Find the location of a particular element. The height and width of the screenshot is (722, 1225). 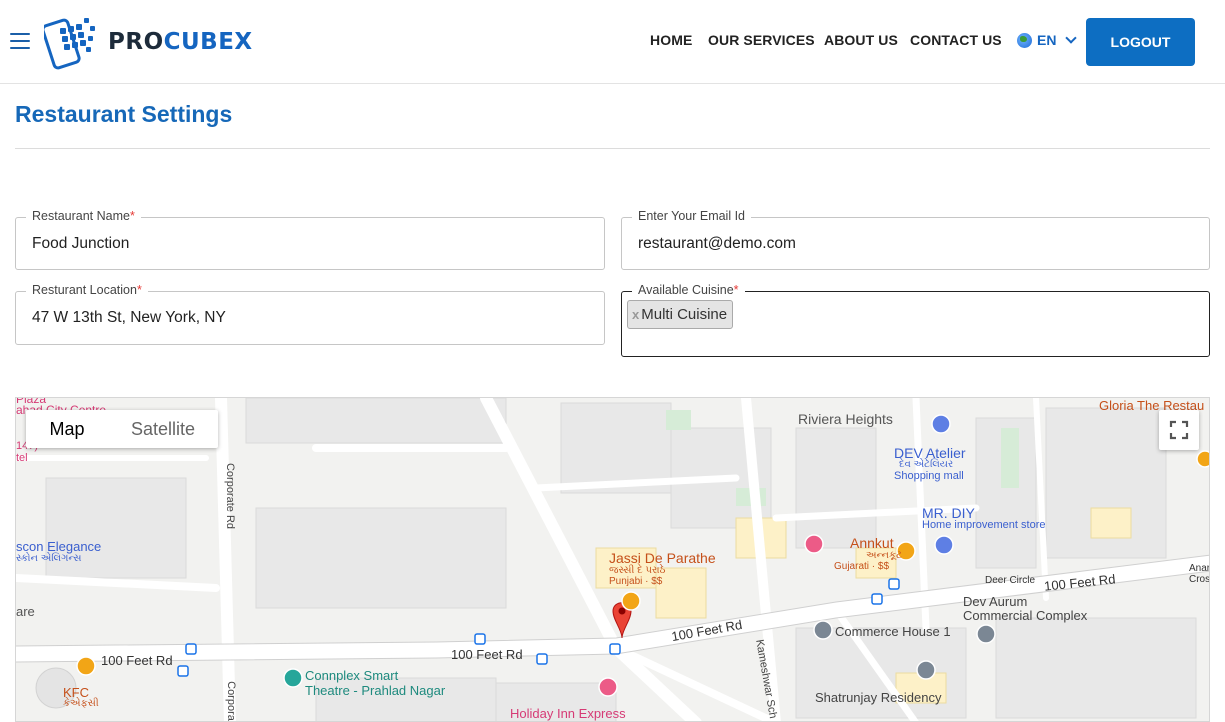

chevron-down-icon is located at coordinates (1071, 38).